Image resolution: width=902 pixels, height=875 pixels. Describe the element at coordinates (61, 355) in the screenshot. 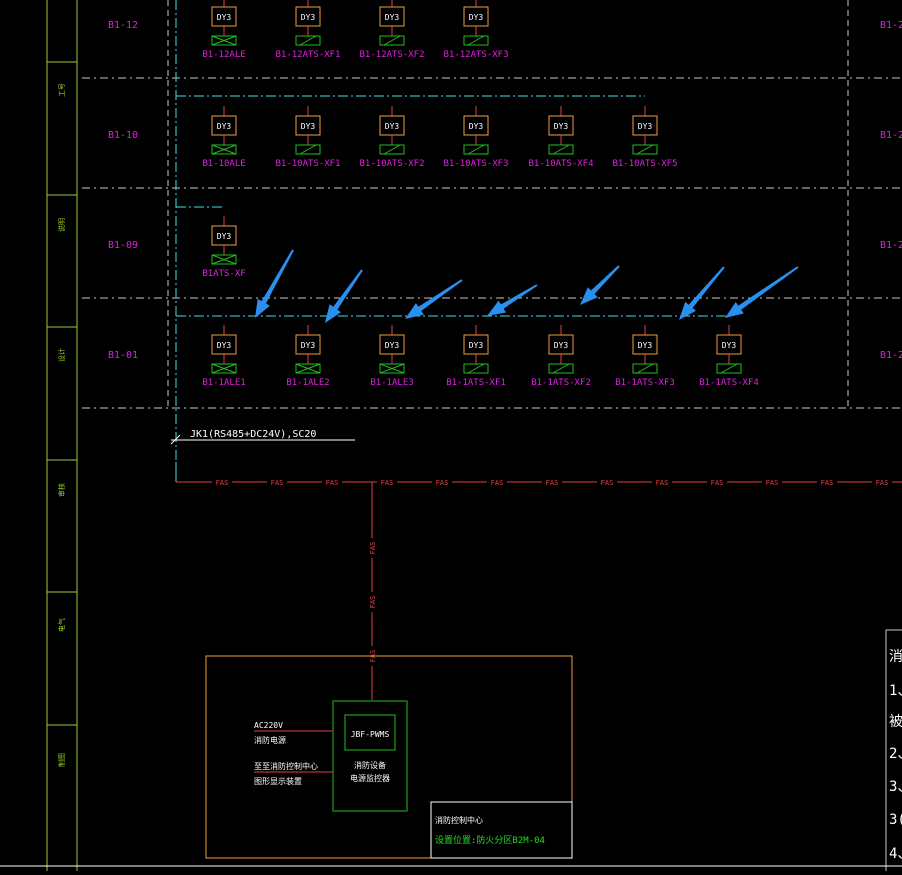

I see `strip-label: 设计` at that location.